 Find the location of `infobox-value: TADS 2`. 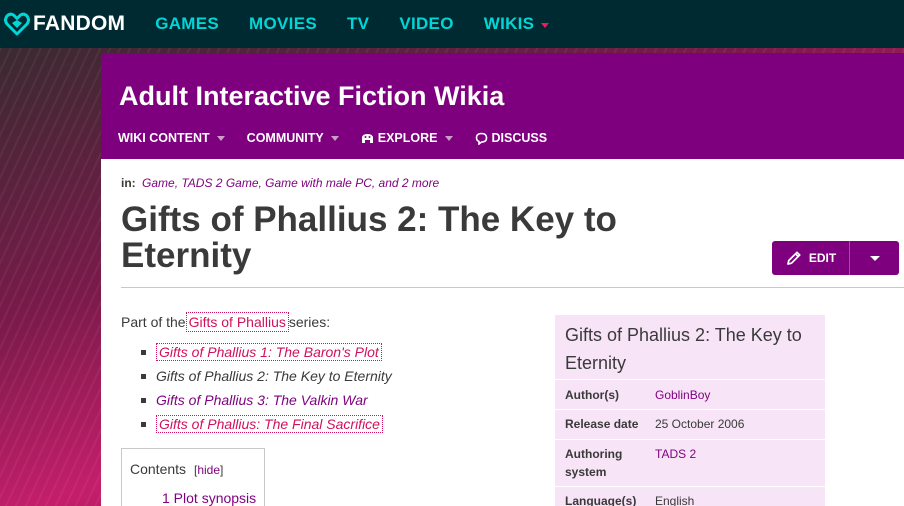

infobox-value: TADS 2 is located at coordinates (675, 454).